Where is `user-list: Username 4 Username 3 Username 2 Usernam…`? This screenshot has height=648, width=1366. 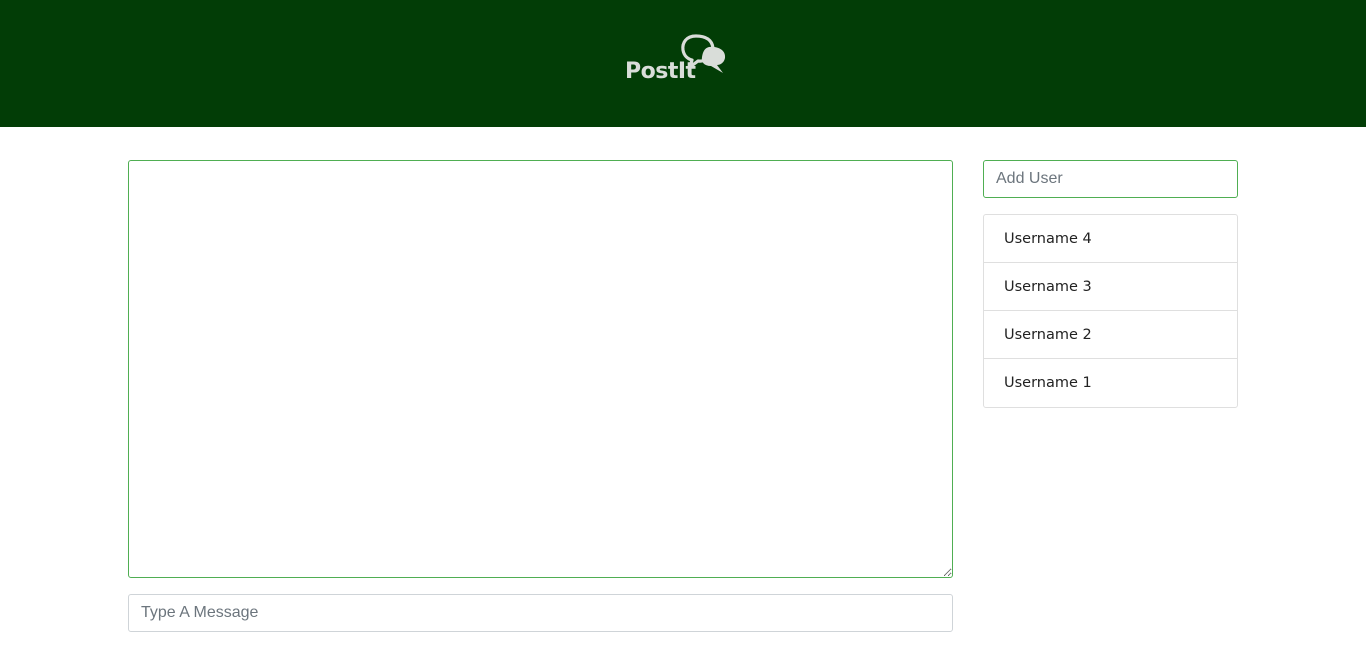
user-list: Username 4 Username 3 Username 2 Usernam… is located at coordinates (1110, 311).